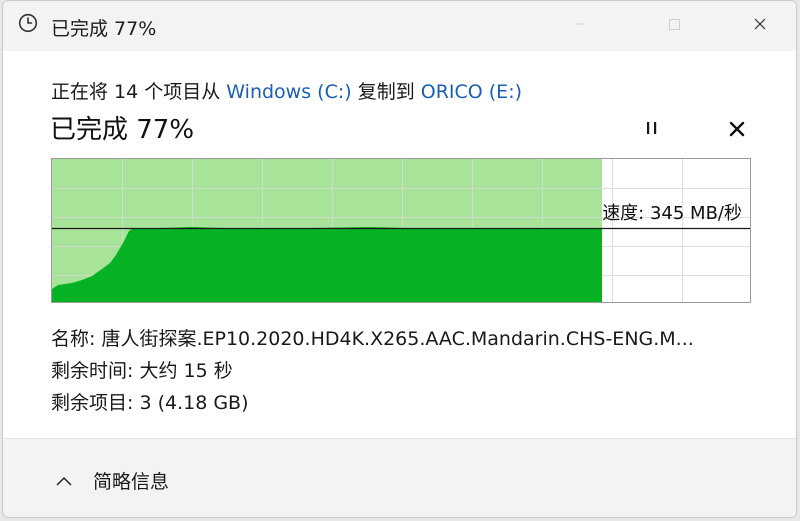 The image size is (800, 521). Describe the element at coordinates (186, 371) in the screenshot. I see `time-remaining-value: 大约 15 秒` at that location.